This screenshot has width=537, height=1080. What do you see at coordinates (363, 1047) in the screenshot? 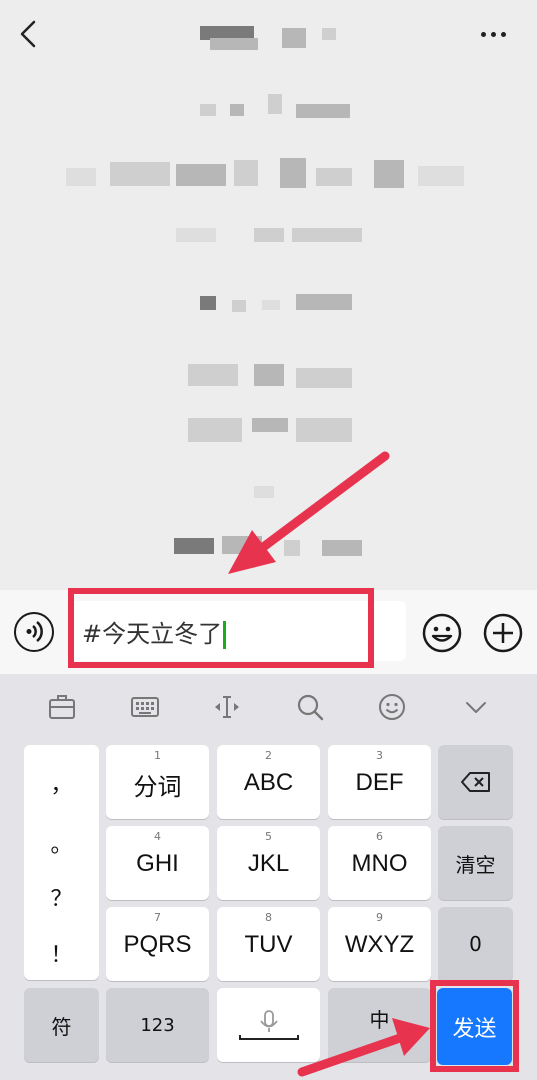
I see `annotation-arrow-send` at bounding box center [363, 1047].